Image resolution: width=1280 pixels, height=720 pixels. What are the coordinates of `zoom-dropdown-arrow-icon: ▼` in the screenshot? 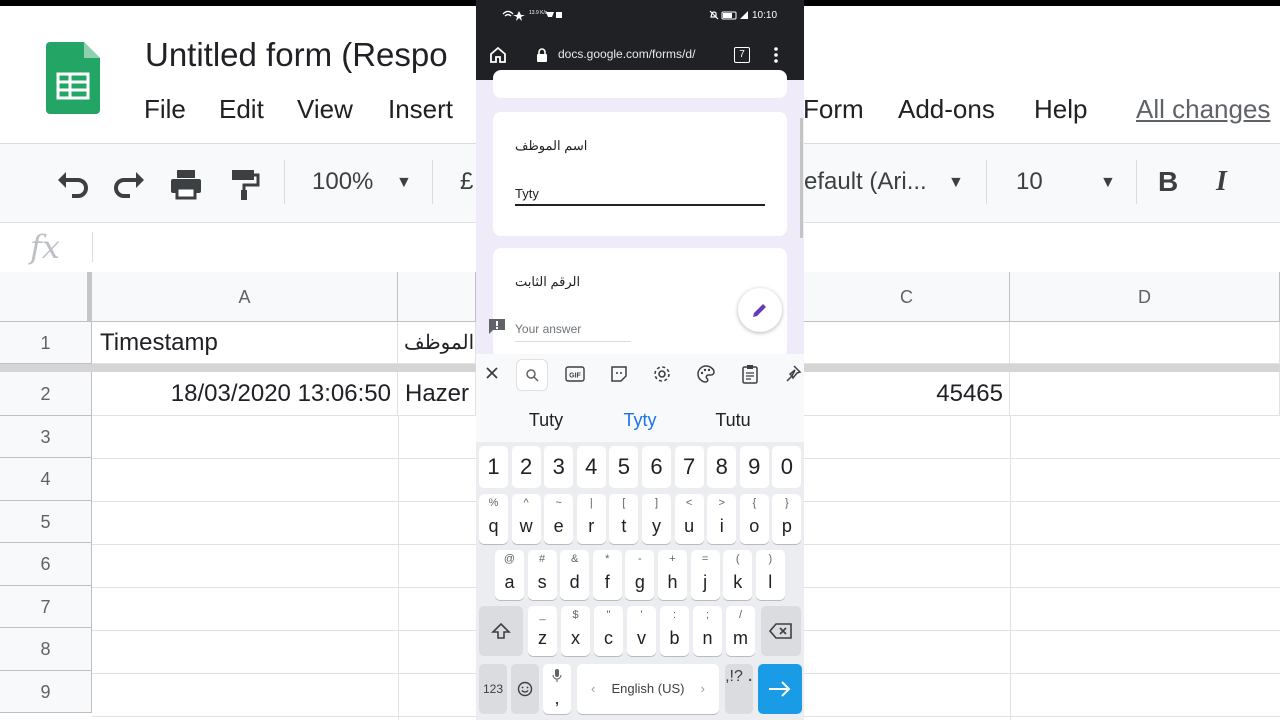 It's located at (404, 183).